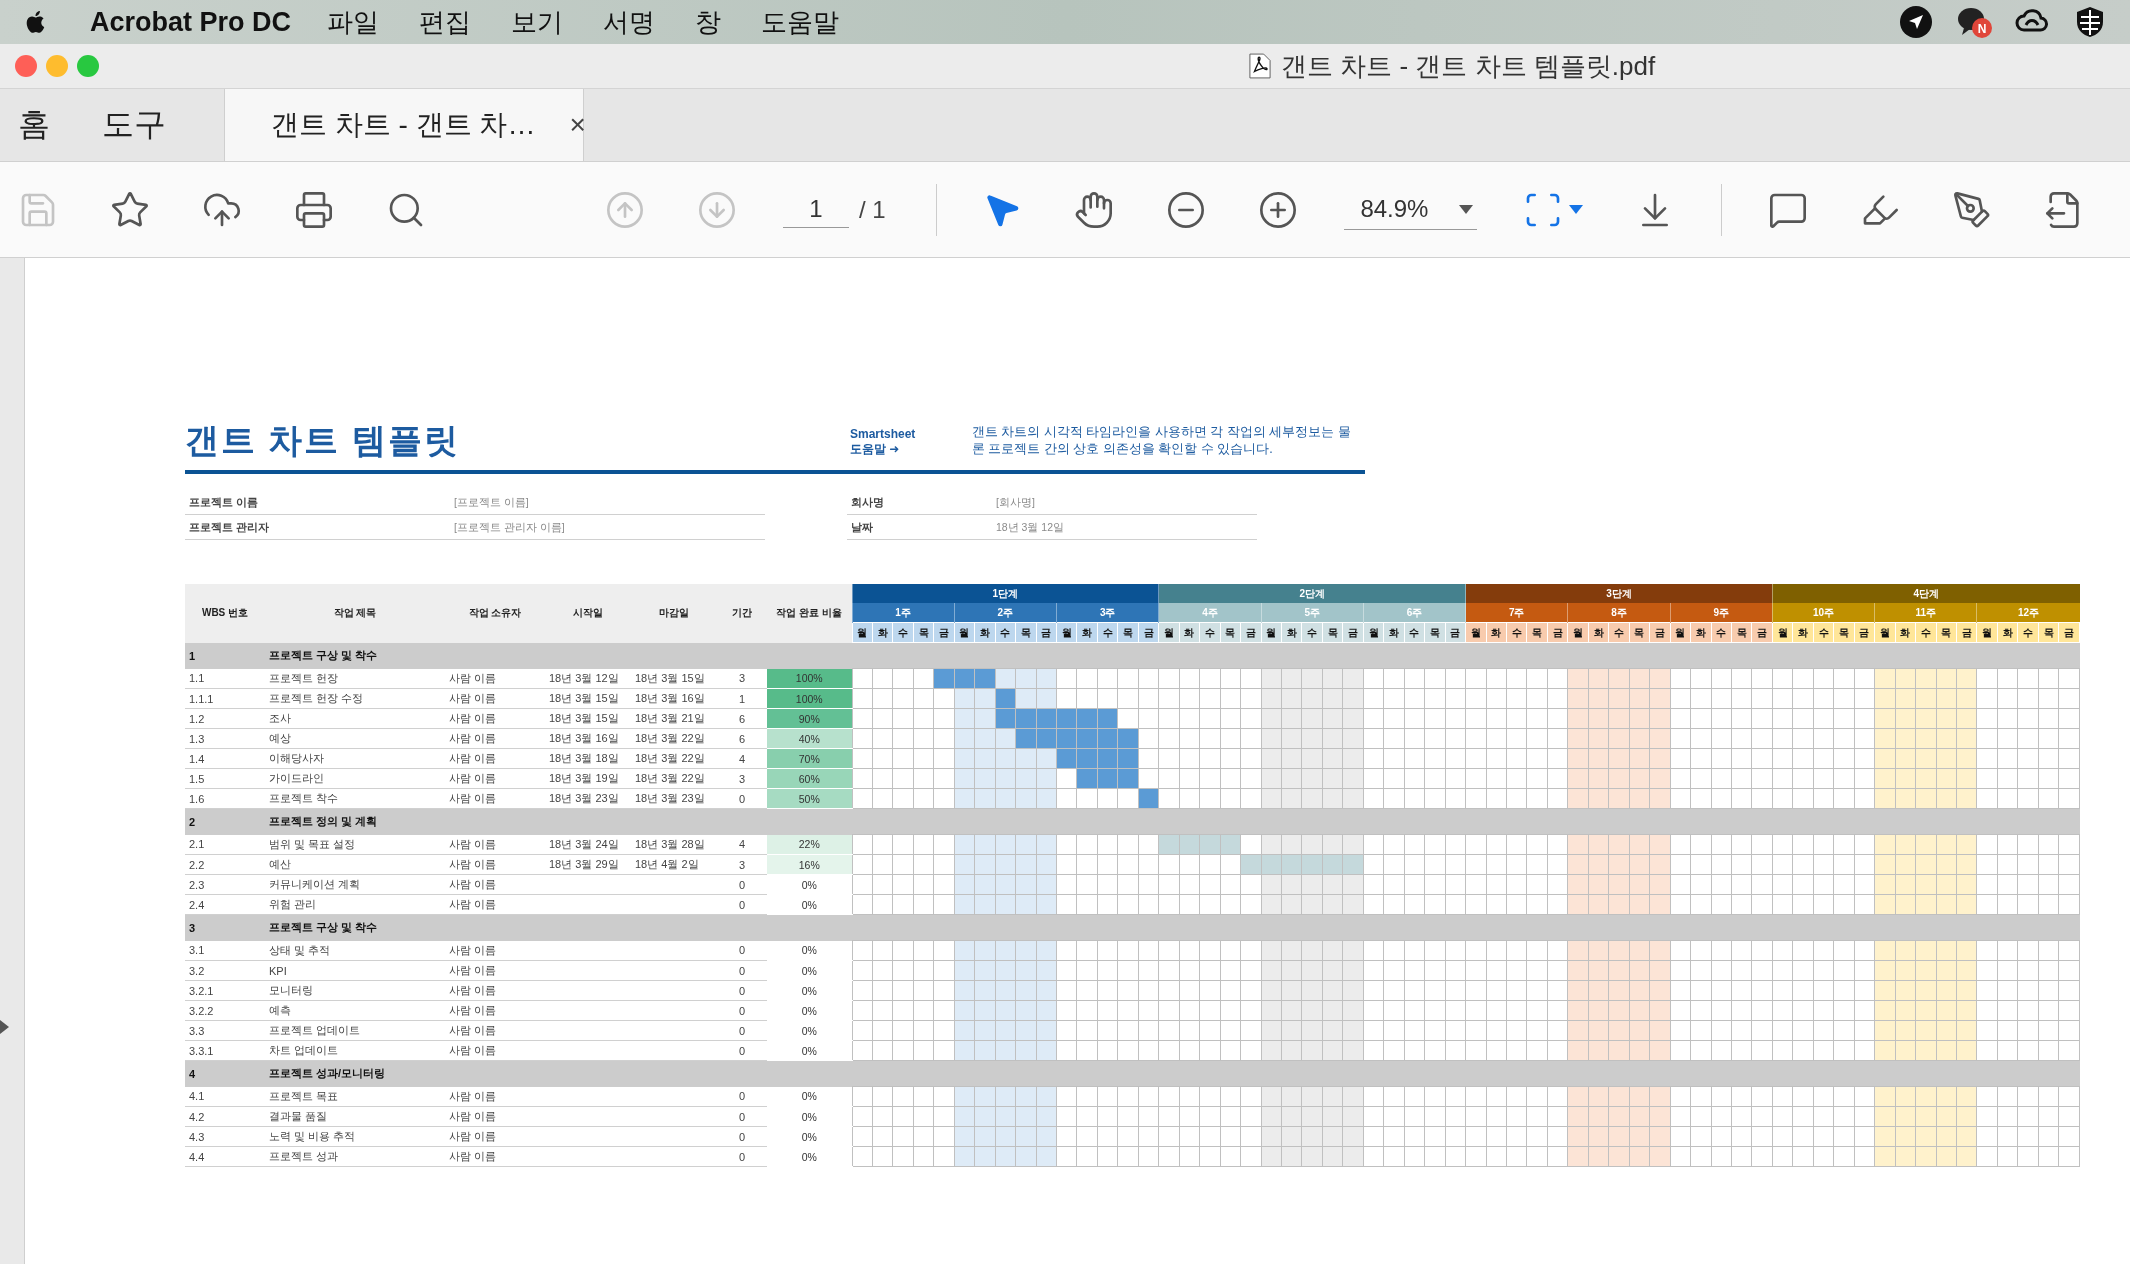  What do you see at coordinates (809, 778) in the screenshot?
I see `percent-cell: 60%` at bounding box center [809, 778].